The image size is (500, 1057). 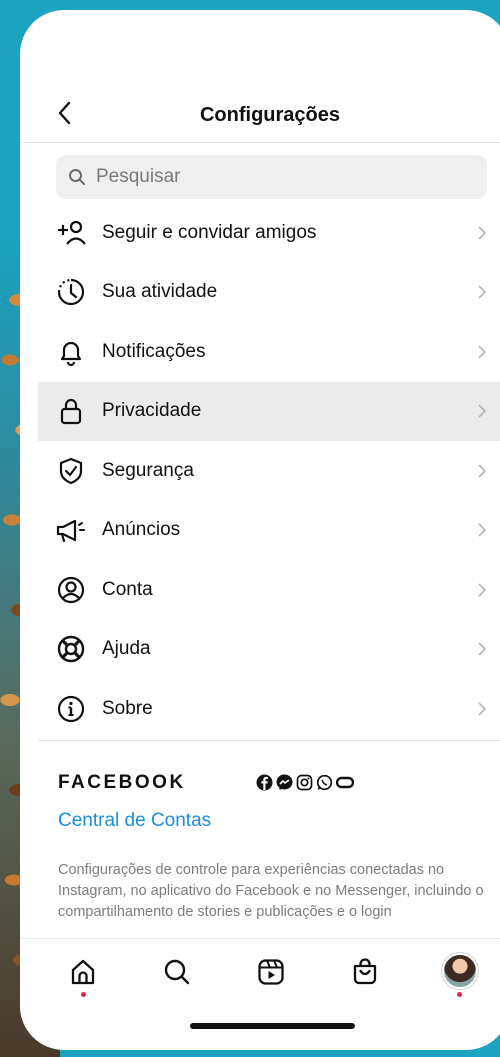 What do you see at coordinates (127, 708) in the screenshot?
I see `menu-item-label: Sobre` at bounding box center [127, 708].